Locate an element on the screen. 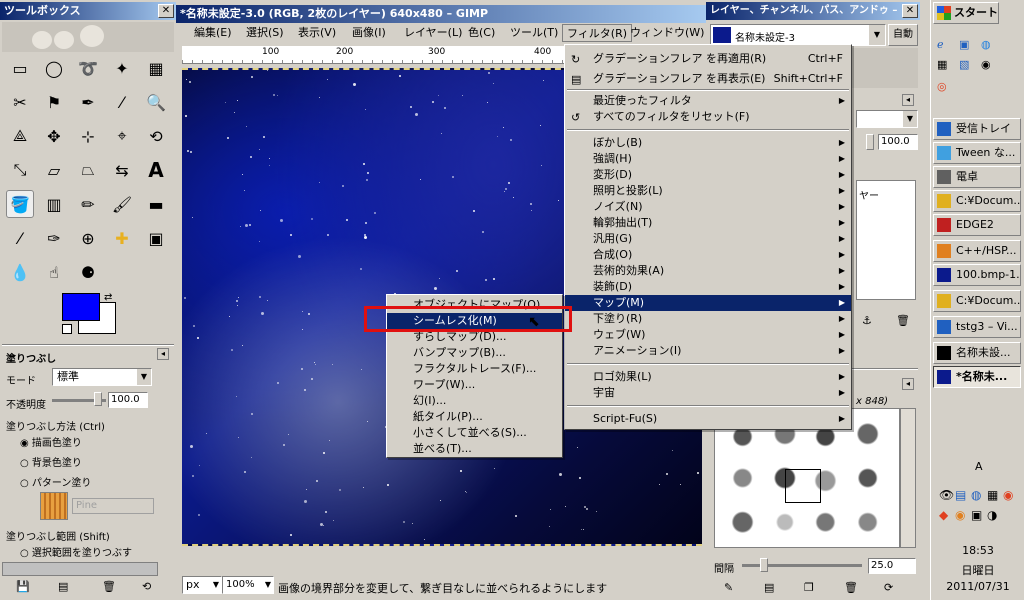  refresh-brushes-icon: ⟳ is located at coordinates (888, 587).